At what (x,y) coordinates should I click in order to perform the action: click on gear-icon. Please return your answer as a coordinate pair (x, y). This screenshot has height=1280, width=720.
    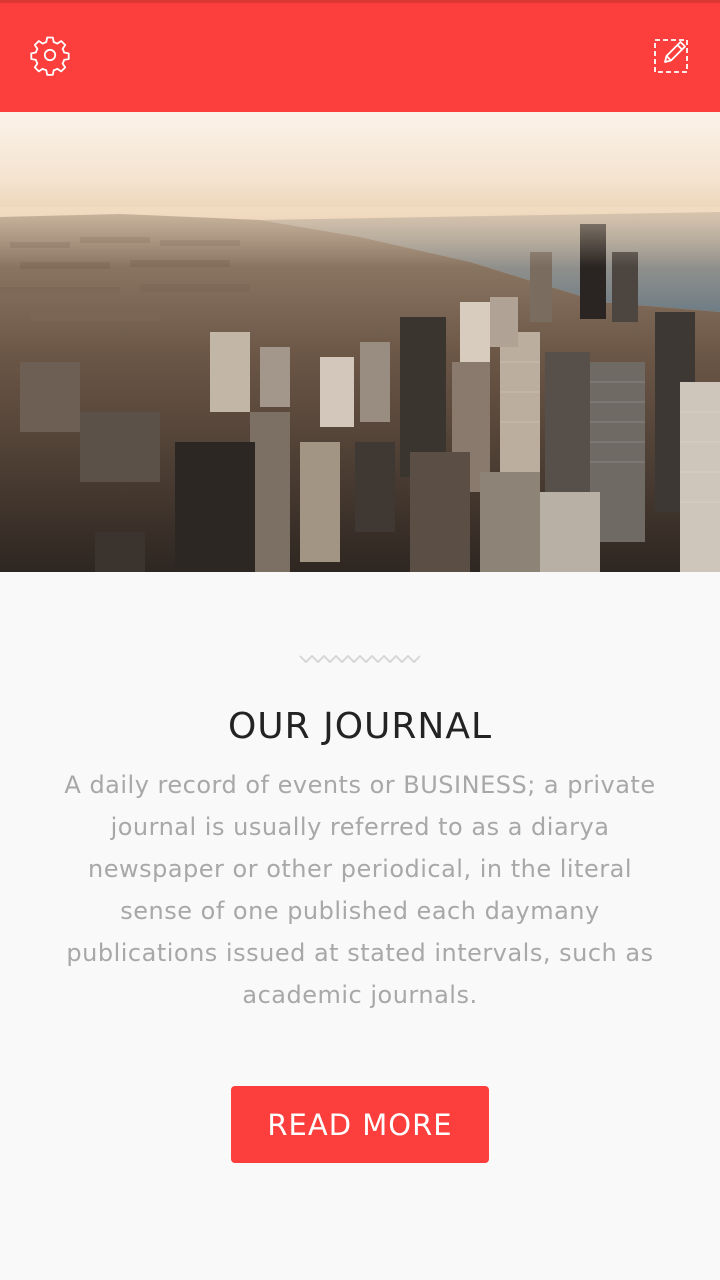
    Looking at the image, I should click on (50, 56).